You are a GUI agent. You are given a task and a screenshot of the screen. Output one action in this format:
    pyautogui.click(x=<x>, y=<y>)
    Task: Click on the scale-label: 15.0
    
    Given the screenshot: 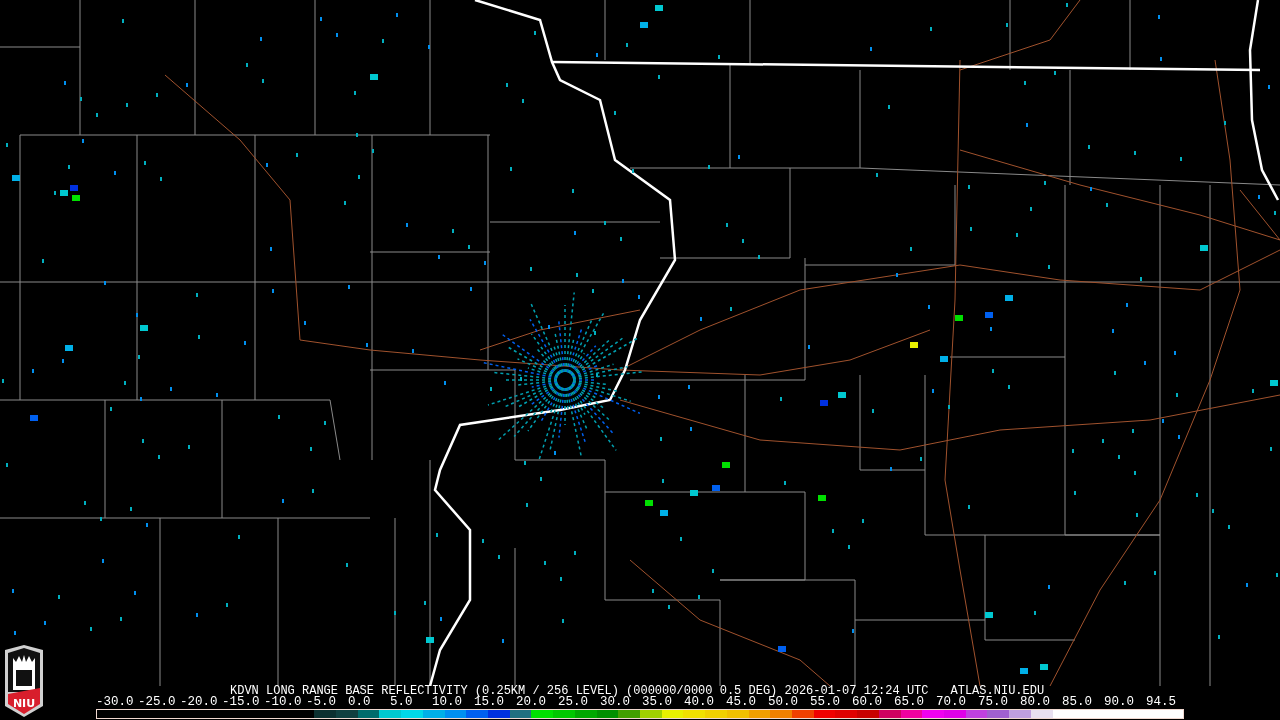 What is the action you would take?
    pyautogui.click(x=489, y=702)
    